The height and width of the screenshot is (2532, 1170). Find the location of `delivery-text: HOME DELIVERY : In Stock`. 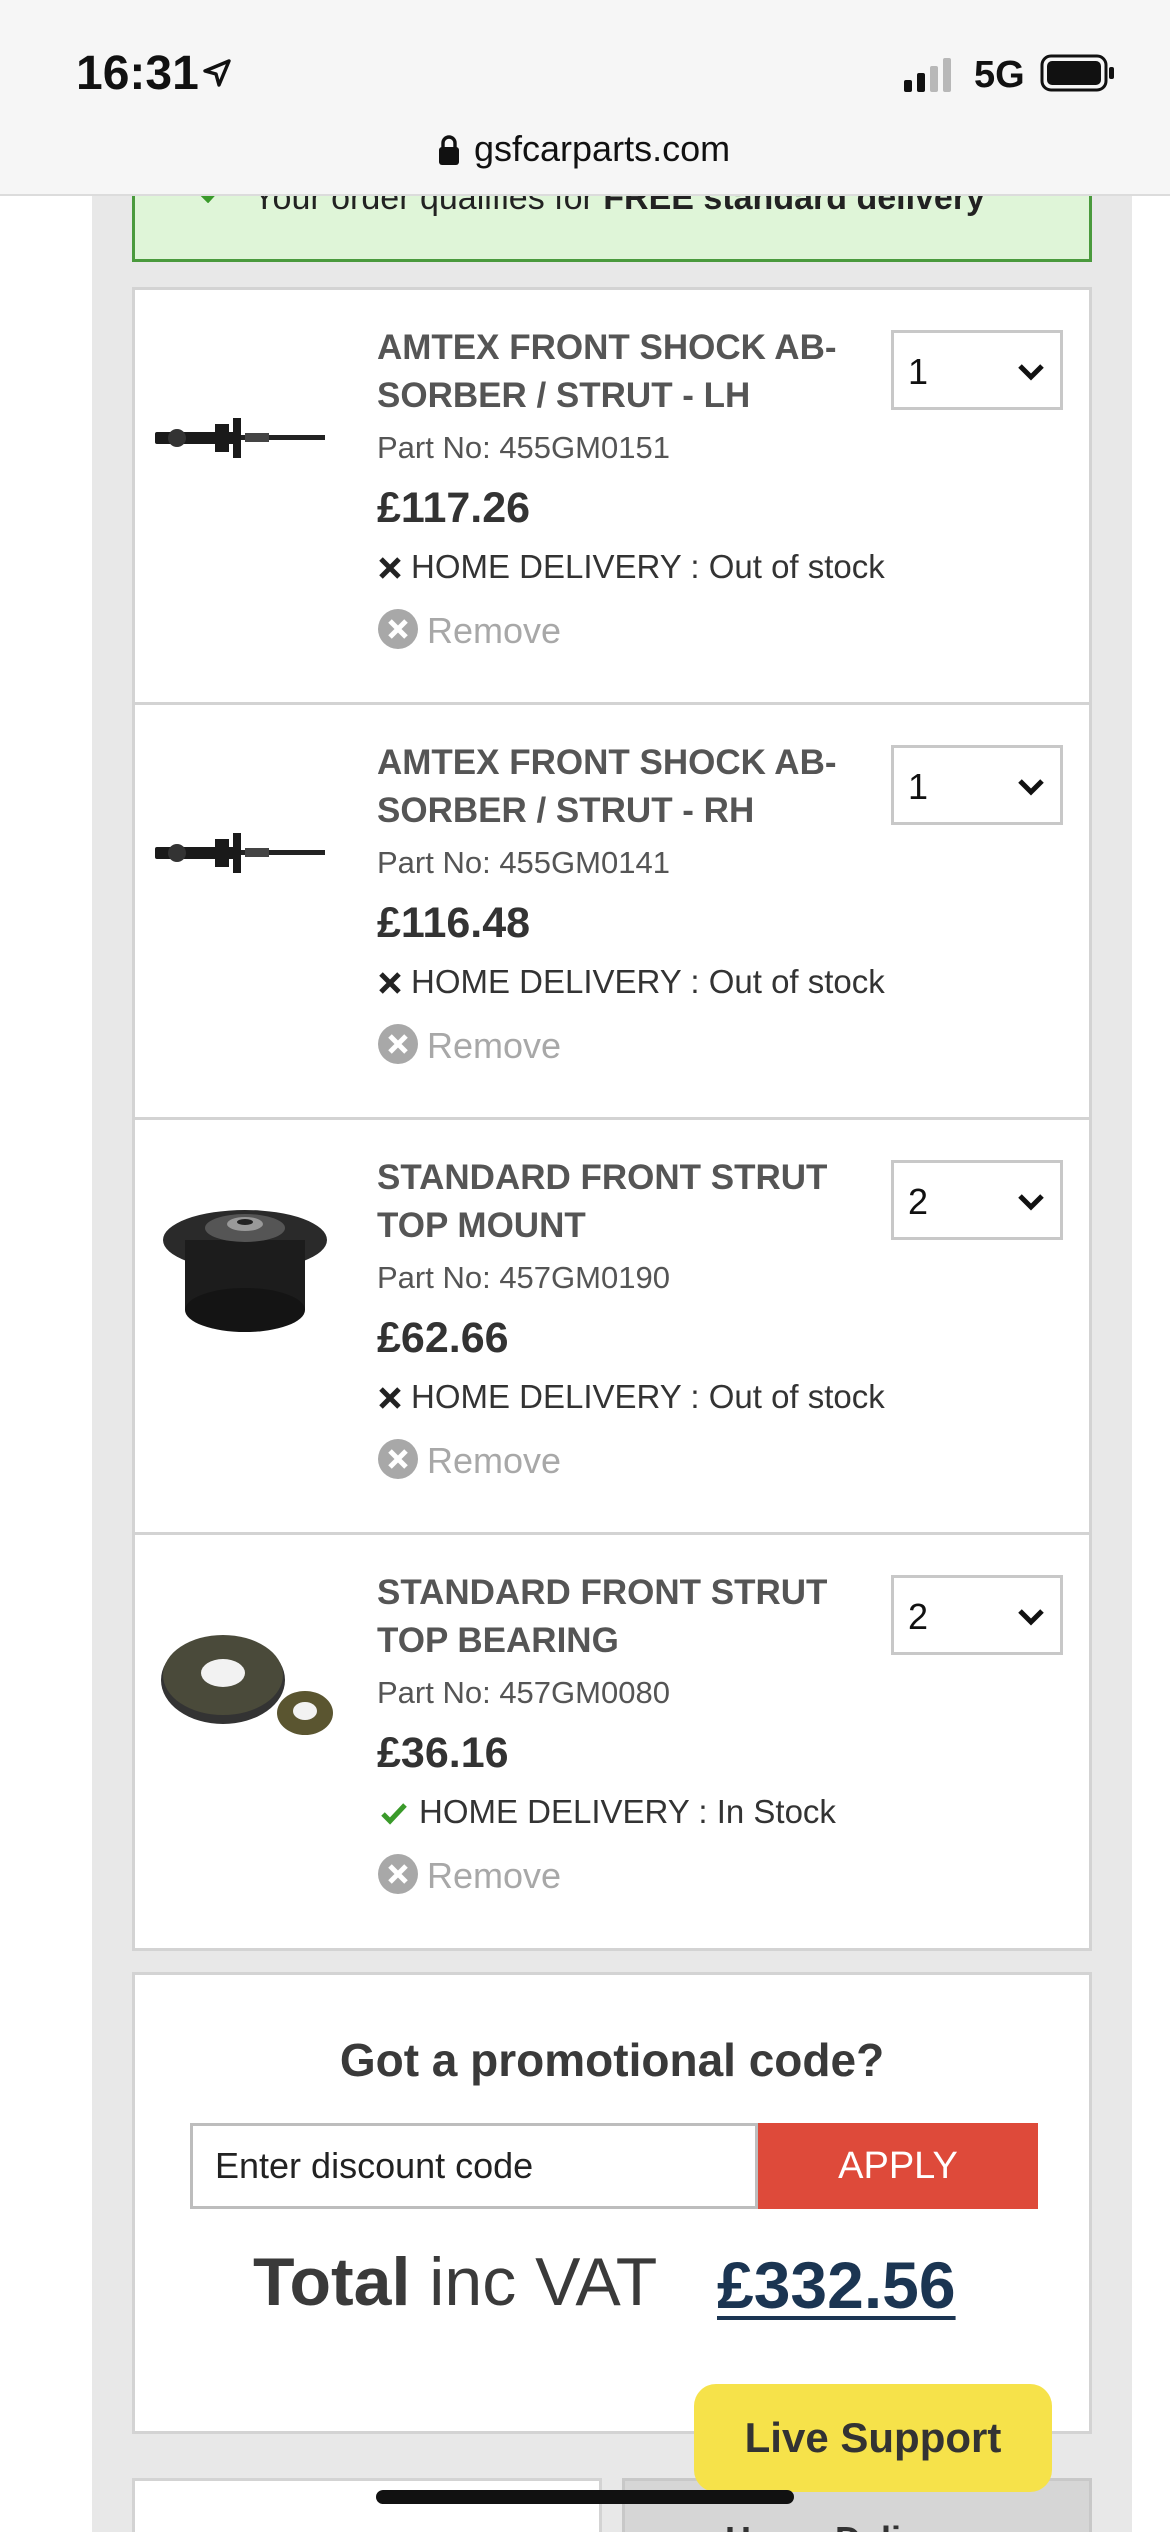

delivery-text: HOME DELIVERY : In Stock is located at coordinates (627, 1811).